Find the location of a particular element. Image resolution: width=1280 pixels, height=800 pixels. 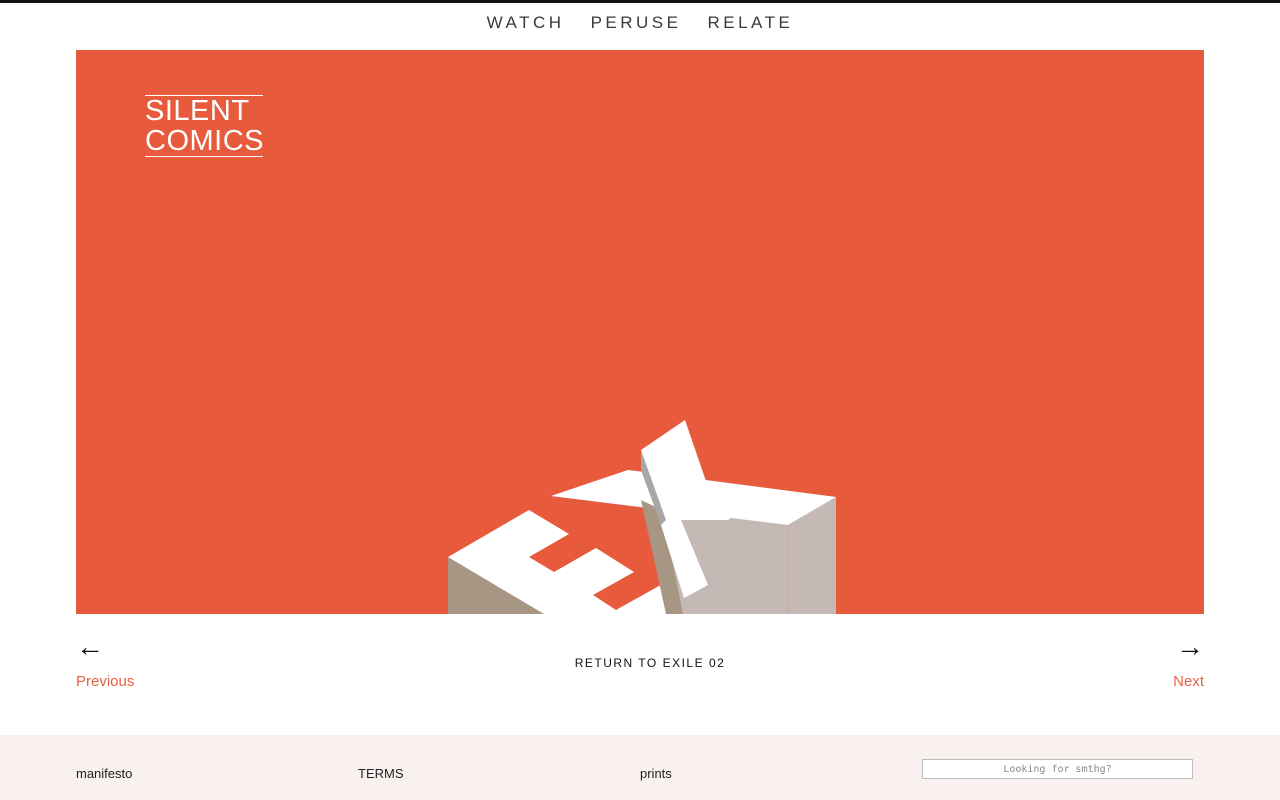

search-input is located at coordinates (1057, 769).